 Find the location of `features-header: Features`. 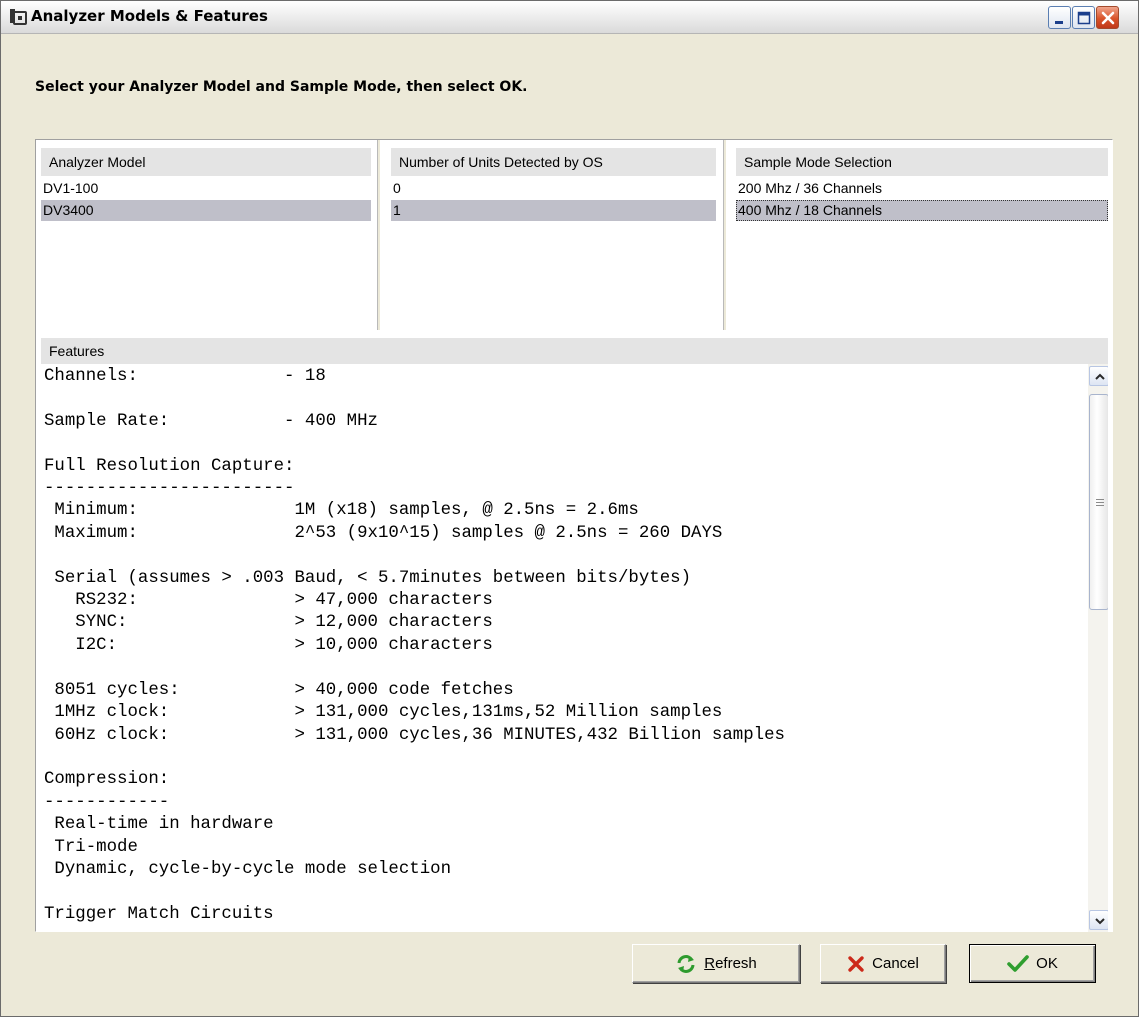

features-header: Features is located at coordinates (574, 351).